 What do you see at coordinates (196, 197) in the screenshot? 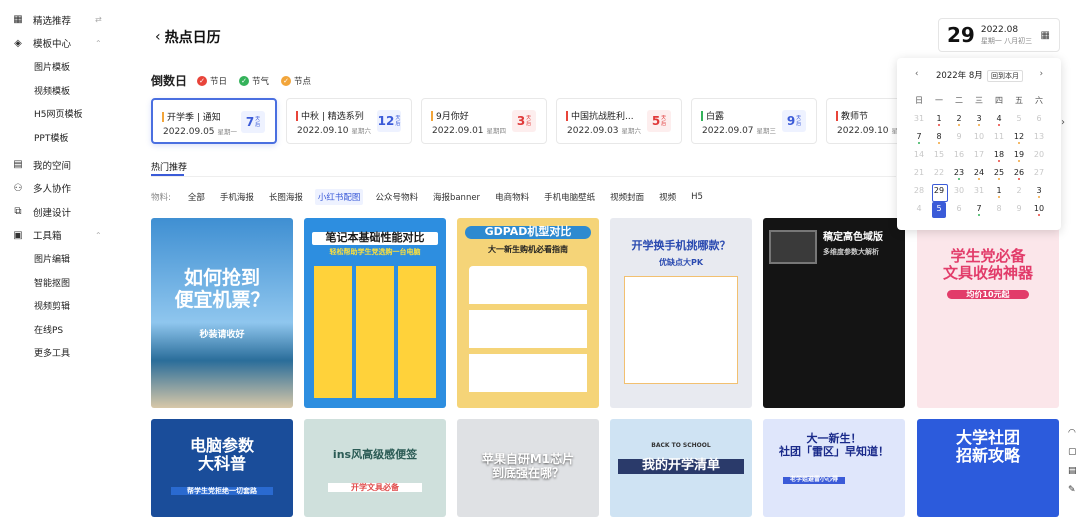
I see `filter-item: 全部` at bounding box center [196, 197].